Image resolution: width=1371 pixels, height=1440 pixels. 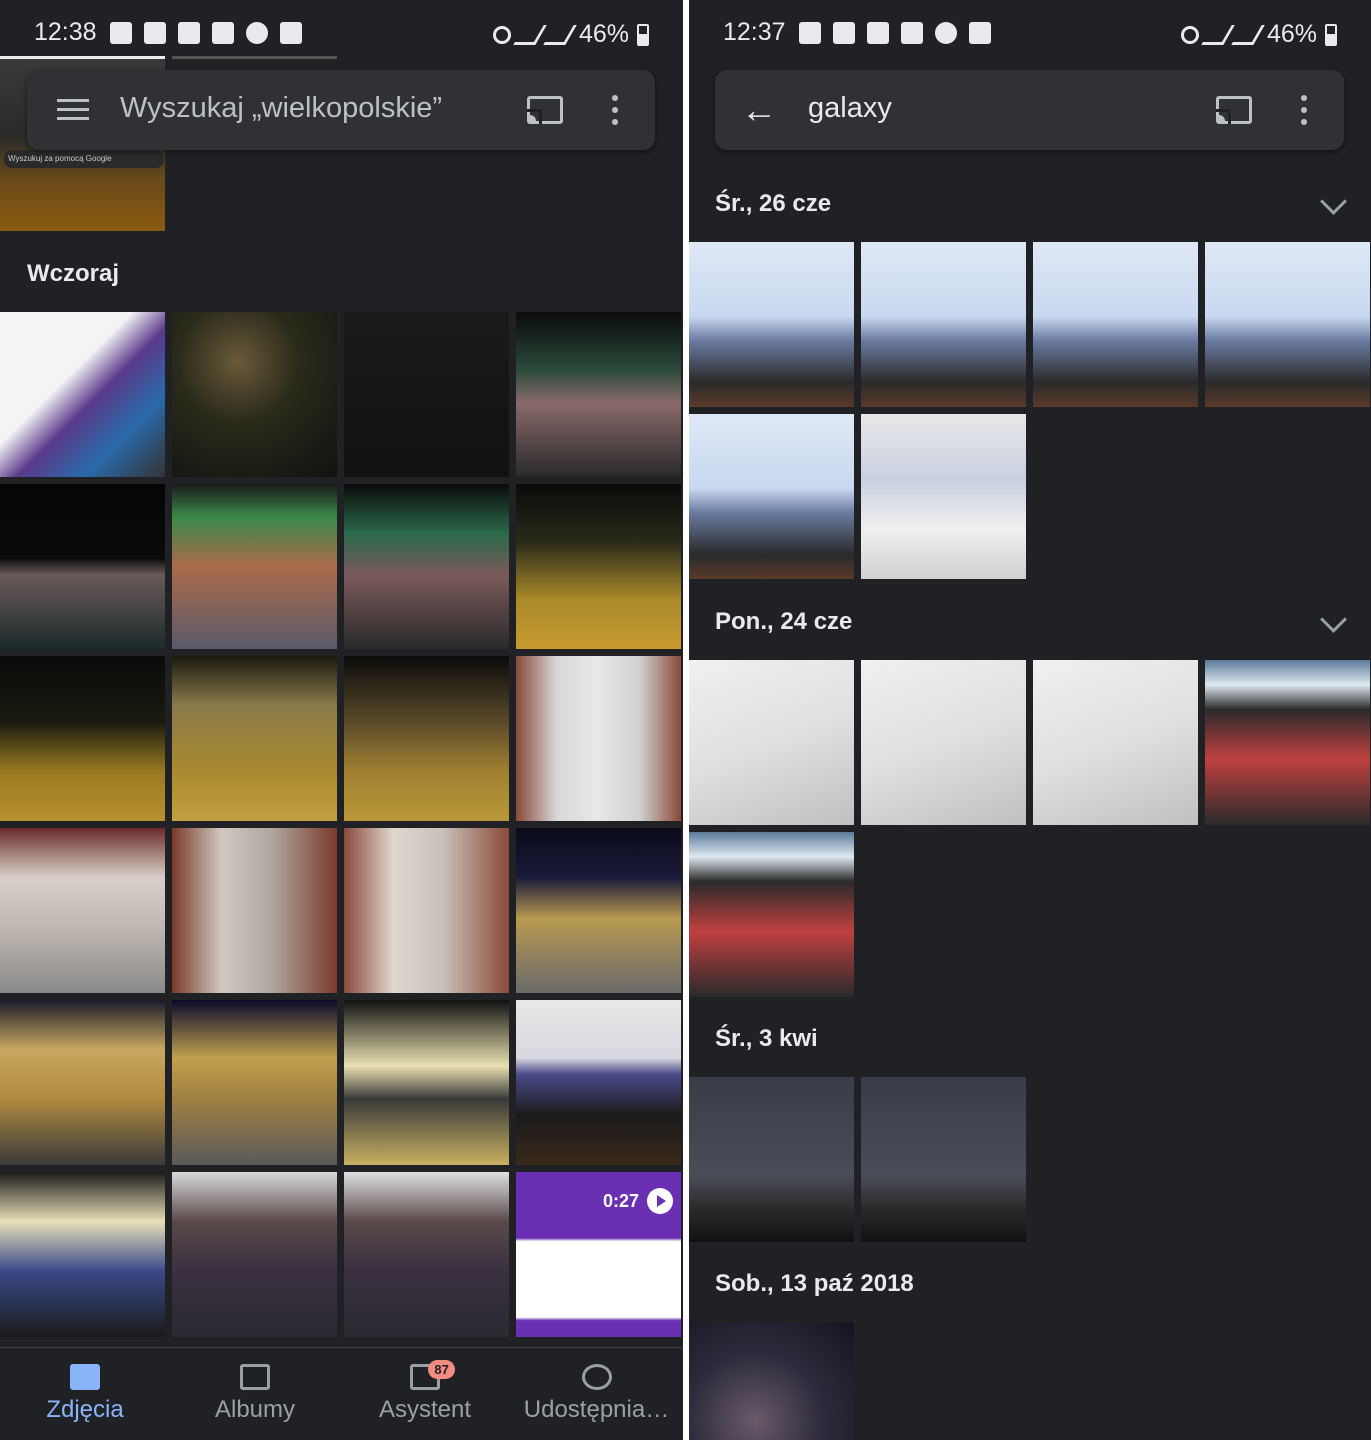 I want to click on battery-percent: 46%, so click(x=1291, y=34).